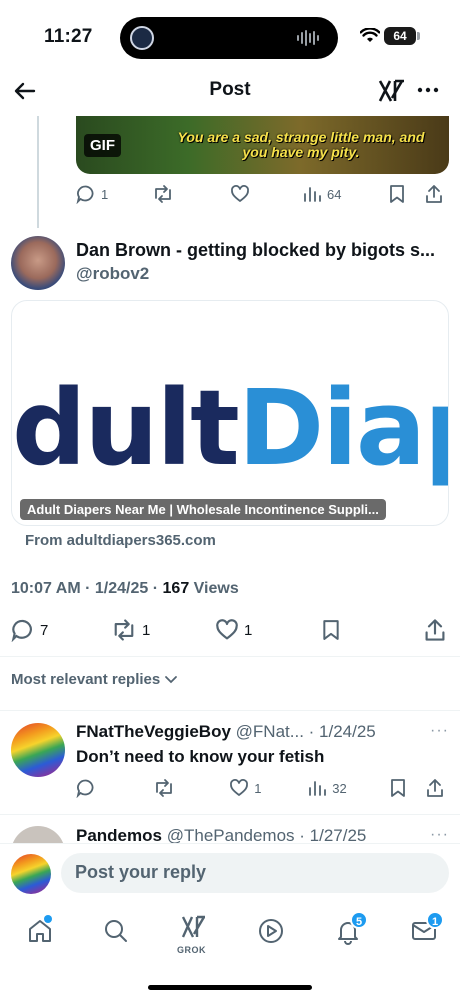  Describe the element at coordinates (370, 35) in the screenshot. I see `wifi-icon` at that location.